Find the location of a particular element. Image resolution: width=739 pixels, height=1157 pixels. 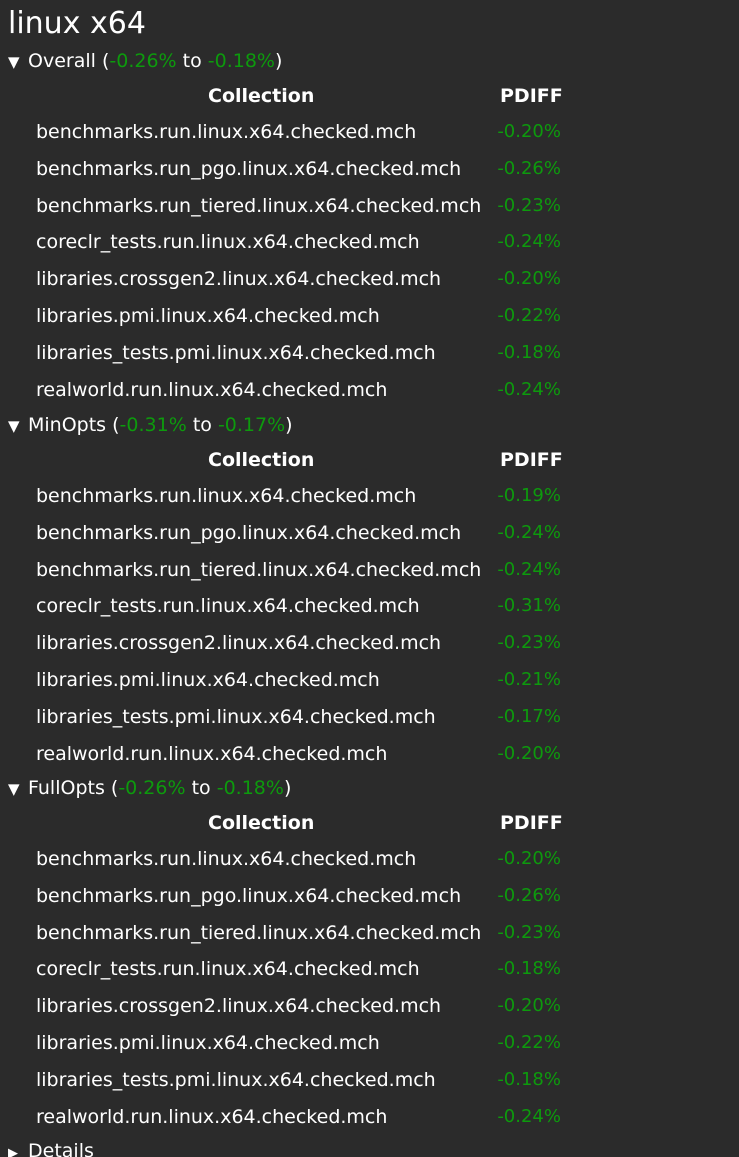

table-row-pdiff: -0.19% is located at coordinates (529, 495).